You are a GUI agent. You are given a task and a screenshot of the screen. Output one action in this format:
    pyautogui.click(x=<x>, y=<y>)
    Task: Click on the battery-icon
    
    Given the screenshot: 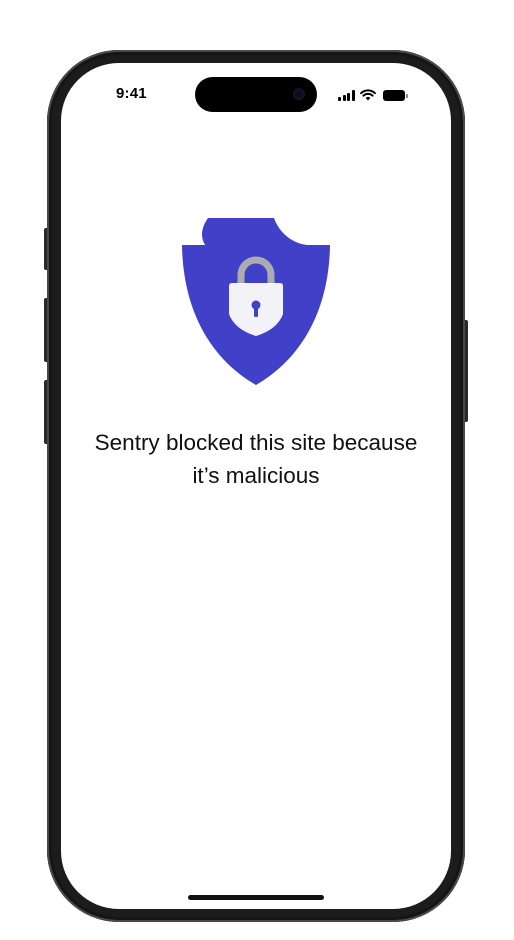 What is the action you would take?
    pyautogui.click(x=395, y=95)
    